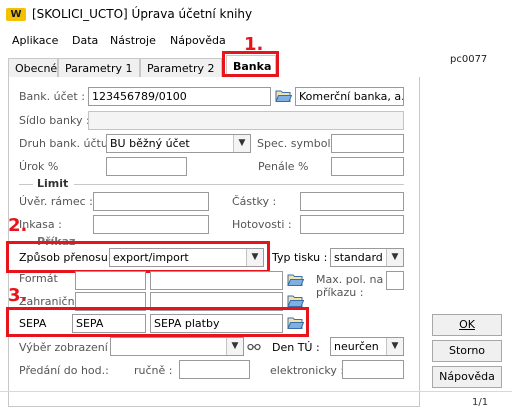 This screenshot has width=512, height=412. What do you see at coordinates (367, 143) in the screenshot?
I see `spec-symbol-input` at bounding box center [367, 143].